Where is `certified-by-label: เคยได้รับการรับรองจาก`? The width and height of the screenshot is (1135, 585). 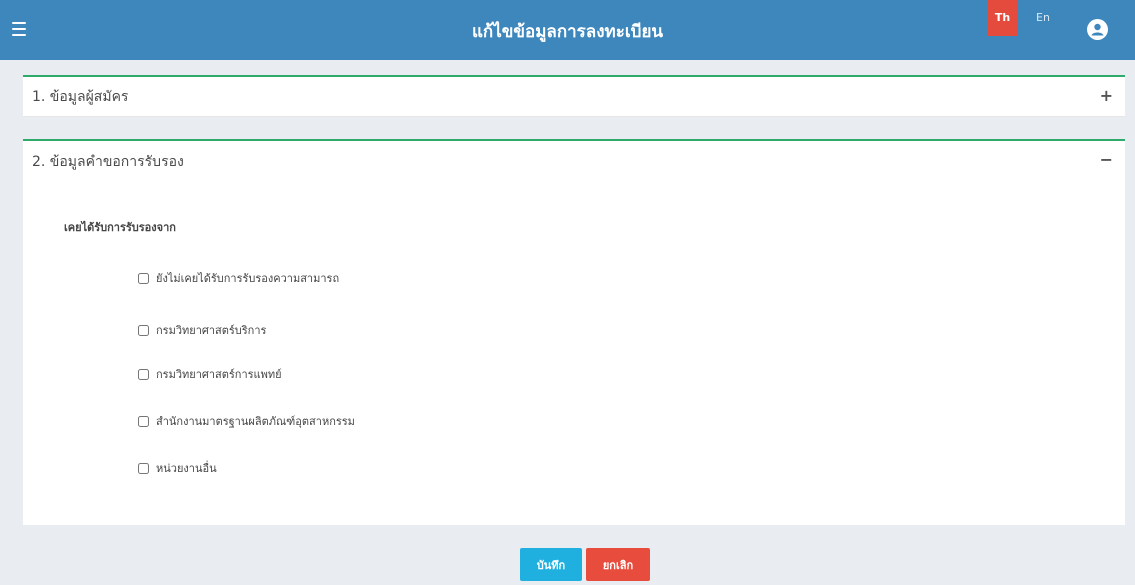 certified-by-label: เคยได้รับการรับรองจาก is located at coordinates (120, 227).